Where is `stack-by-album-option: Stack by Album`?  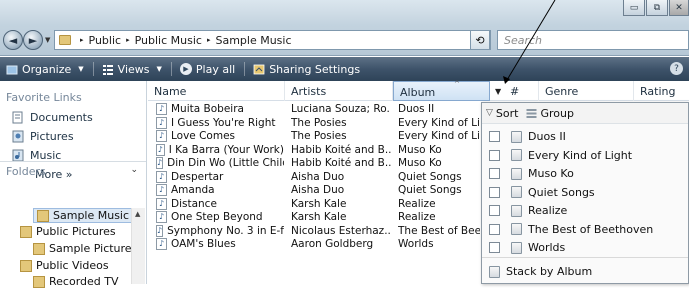 stack-by-album-option: Stack by Album is located at coordinates (585, 271).